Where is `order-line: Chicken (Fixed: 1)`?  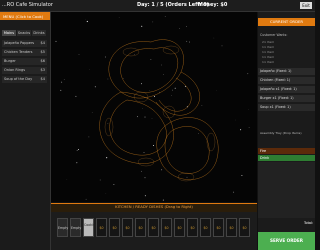 order-line: Chicken (Fixed: 1) is located at coordinates (286, 80).